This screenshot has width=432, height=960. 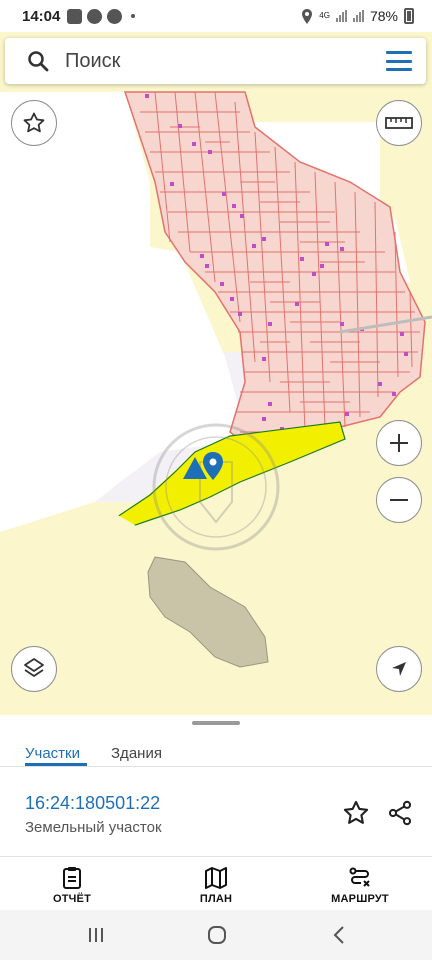 I want to click on favorite-button, so click(x=34, y=123).